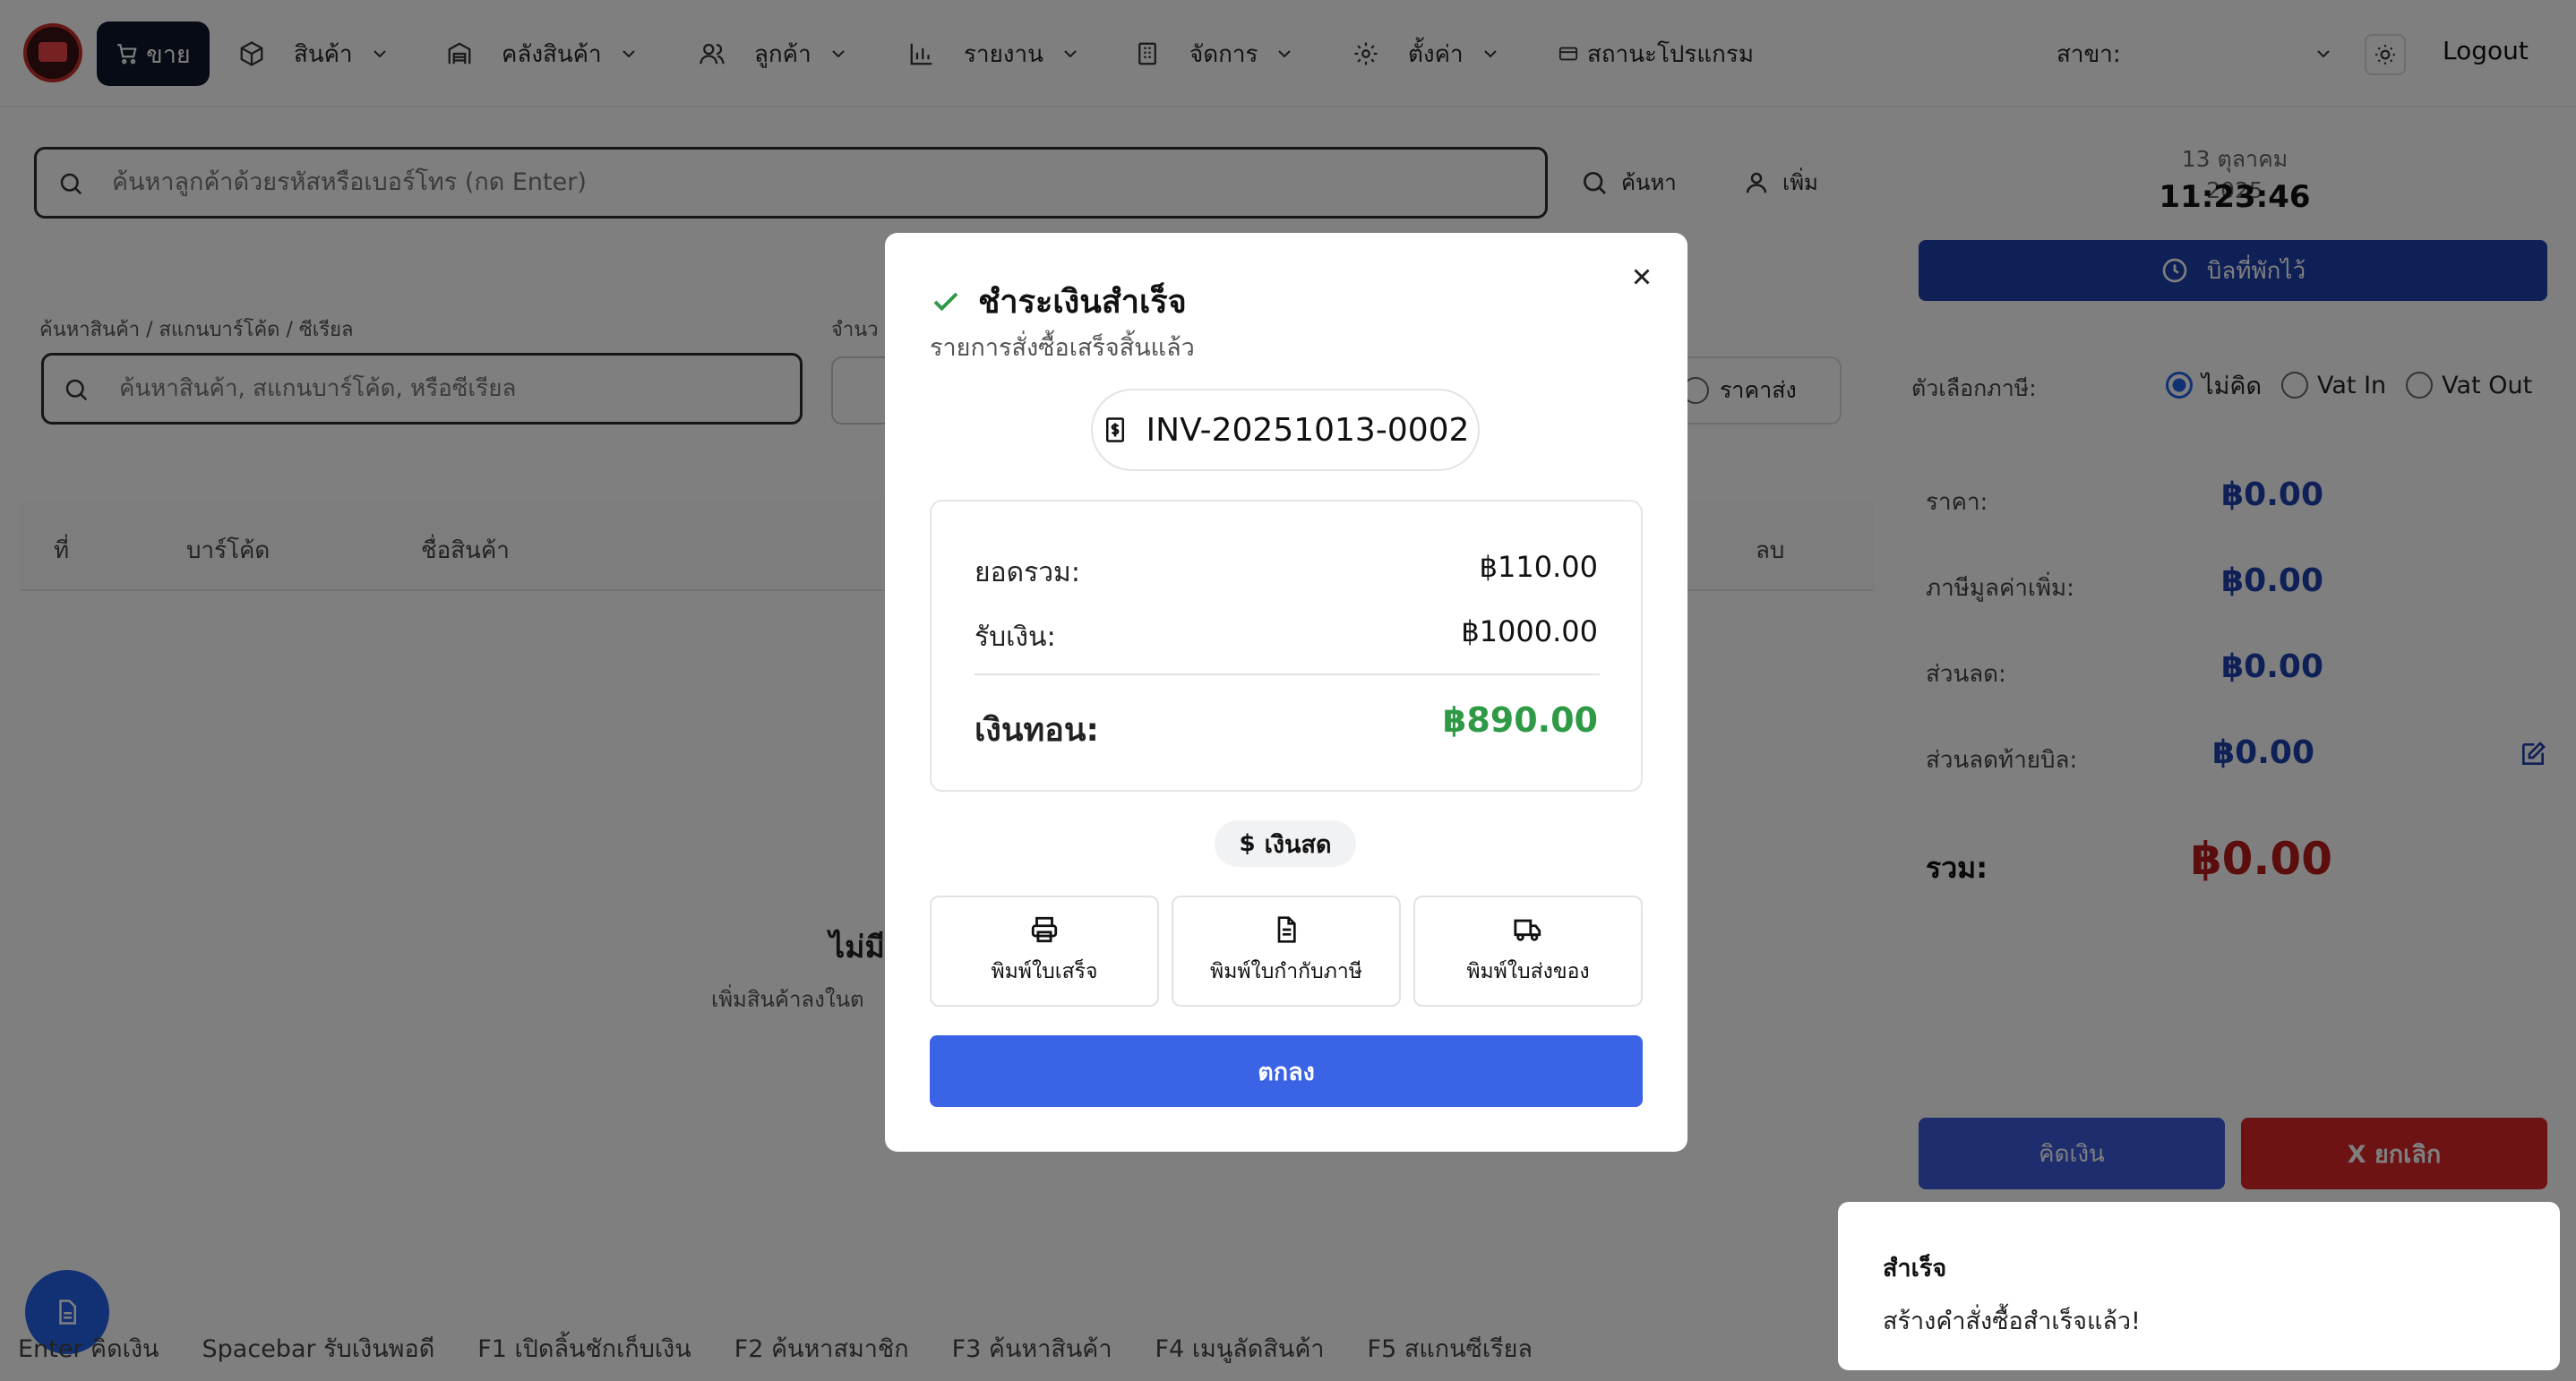 Image resolution: width=2576 pixels, height=1381 pixels. I want to click on change-label: เงินทอน:, so click(1037, 730).